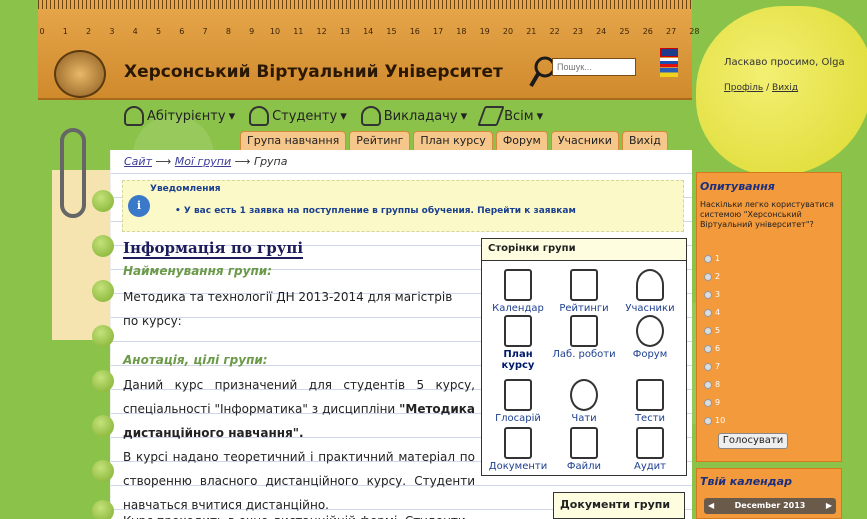  Describe the element at coordinates (584, 395) in the screenshot. I see `chat-bubble-icon` at that location.